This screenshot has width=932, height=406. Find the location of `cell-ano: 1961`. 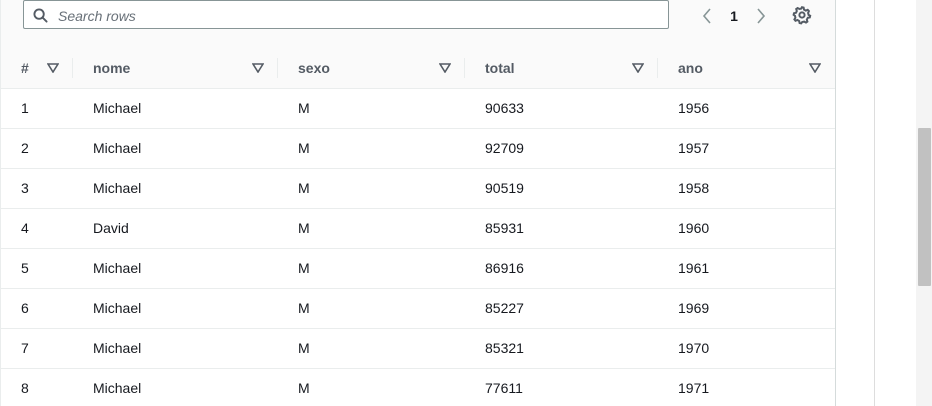

cell-ano: 1961 is located at coordinates (746, 268).